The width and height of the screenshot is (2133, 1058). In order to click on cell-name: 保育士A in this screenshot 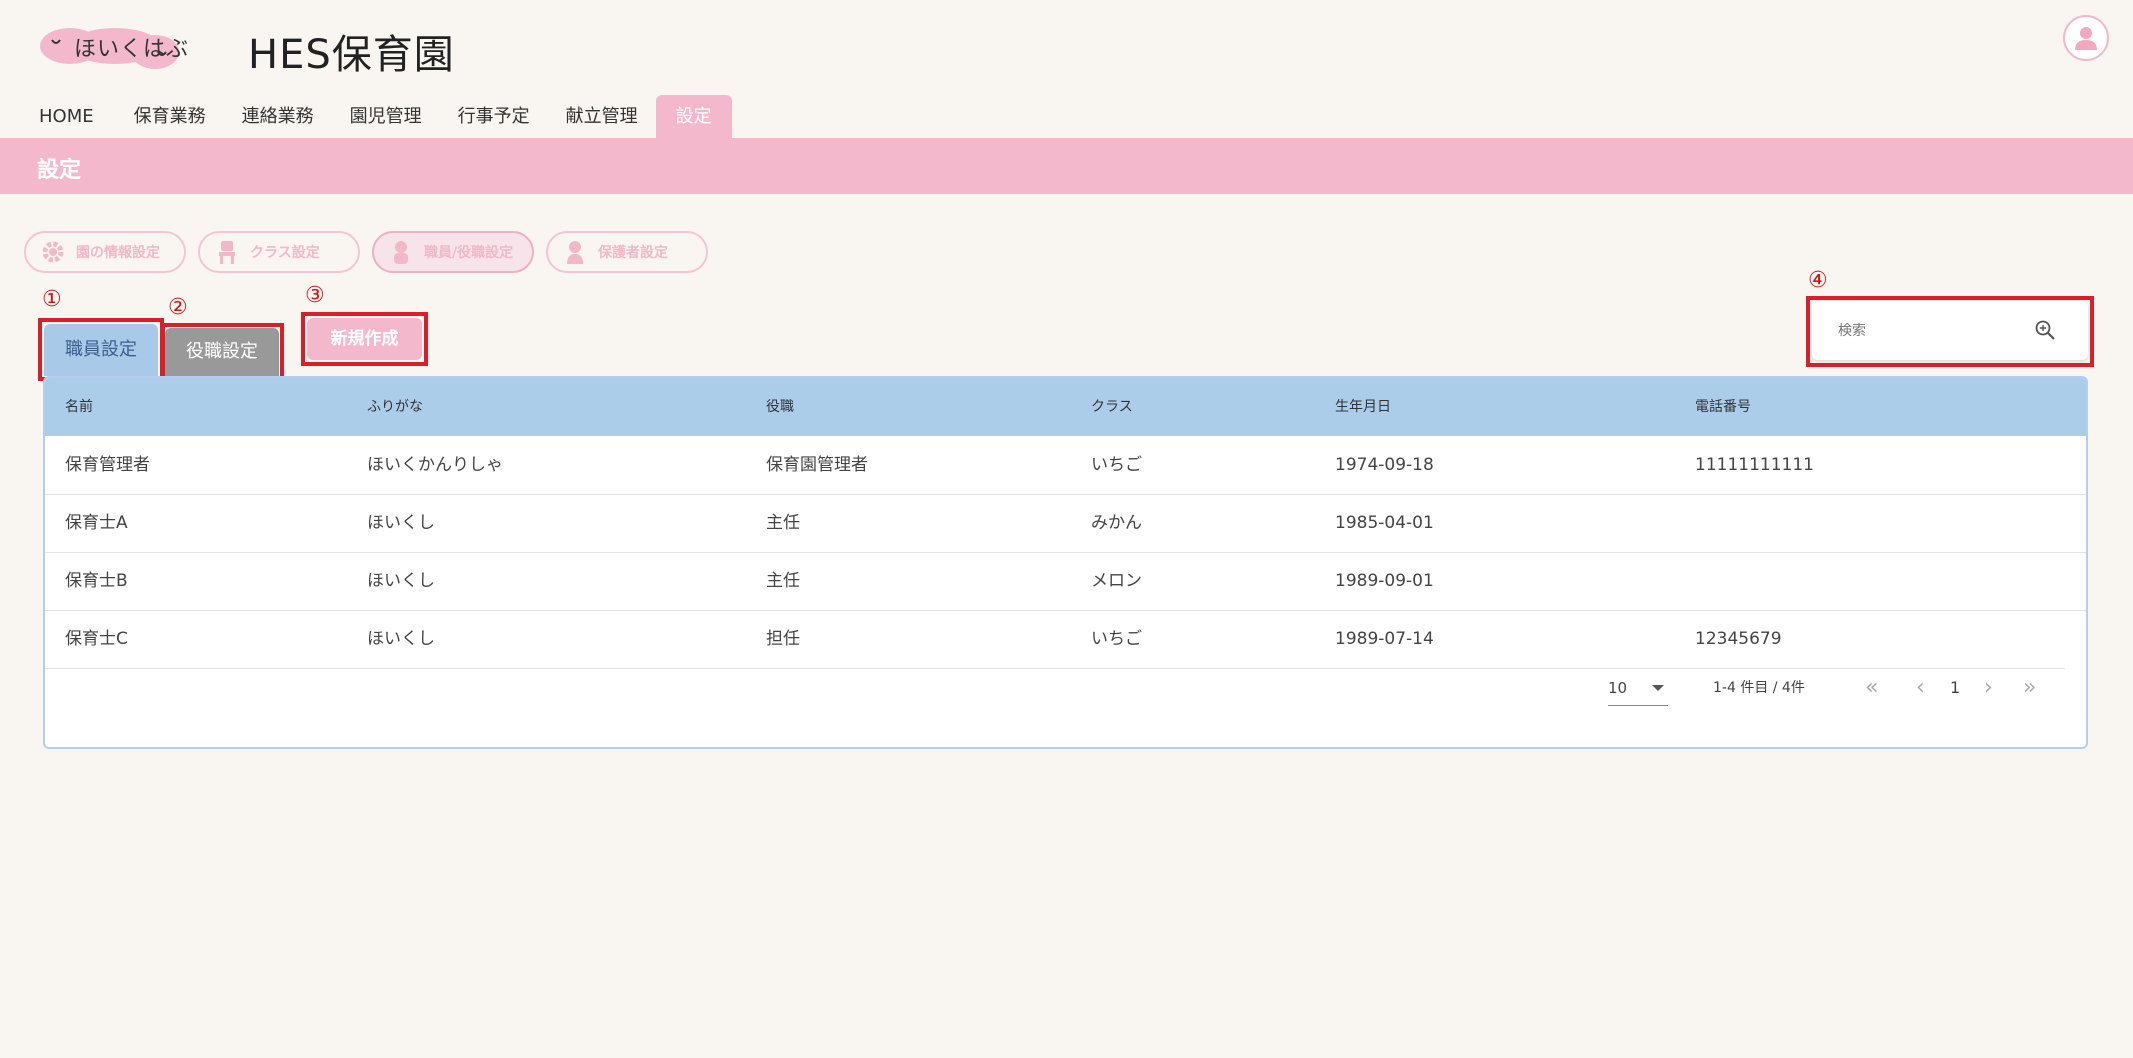, I will do `click(96, 523)`.